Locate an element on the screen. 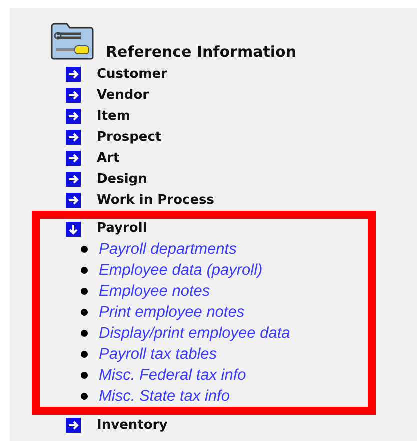  category-link: Design is located at coordinates (122, 180).